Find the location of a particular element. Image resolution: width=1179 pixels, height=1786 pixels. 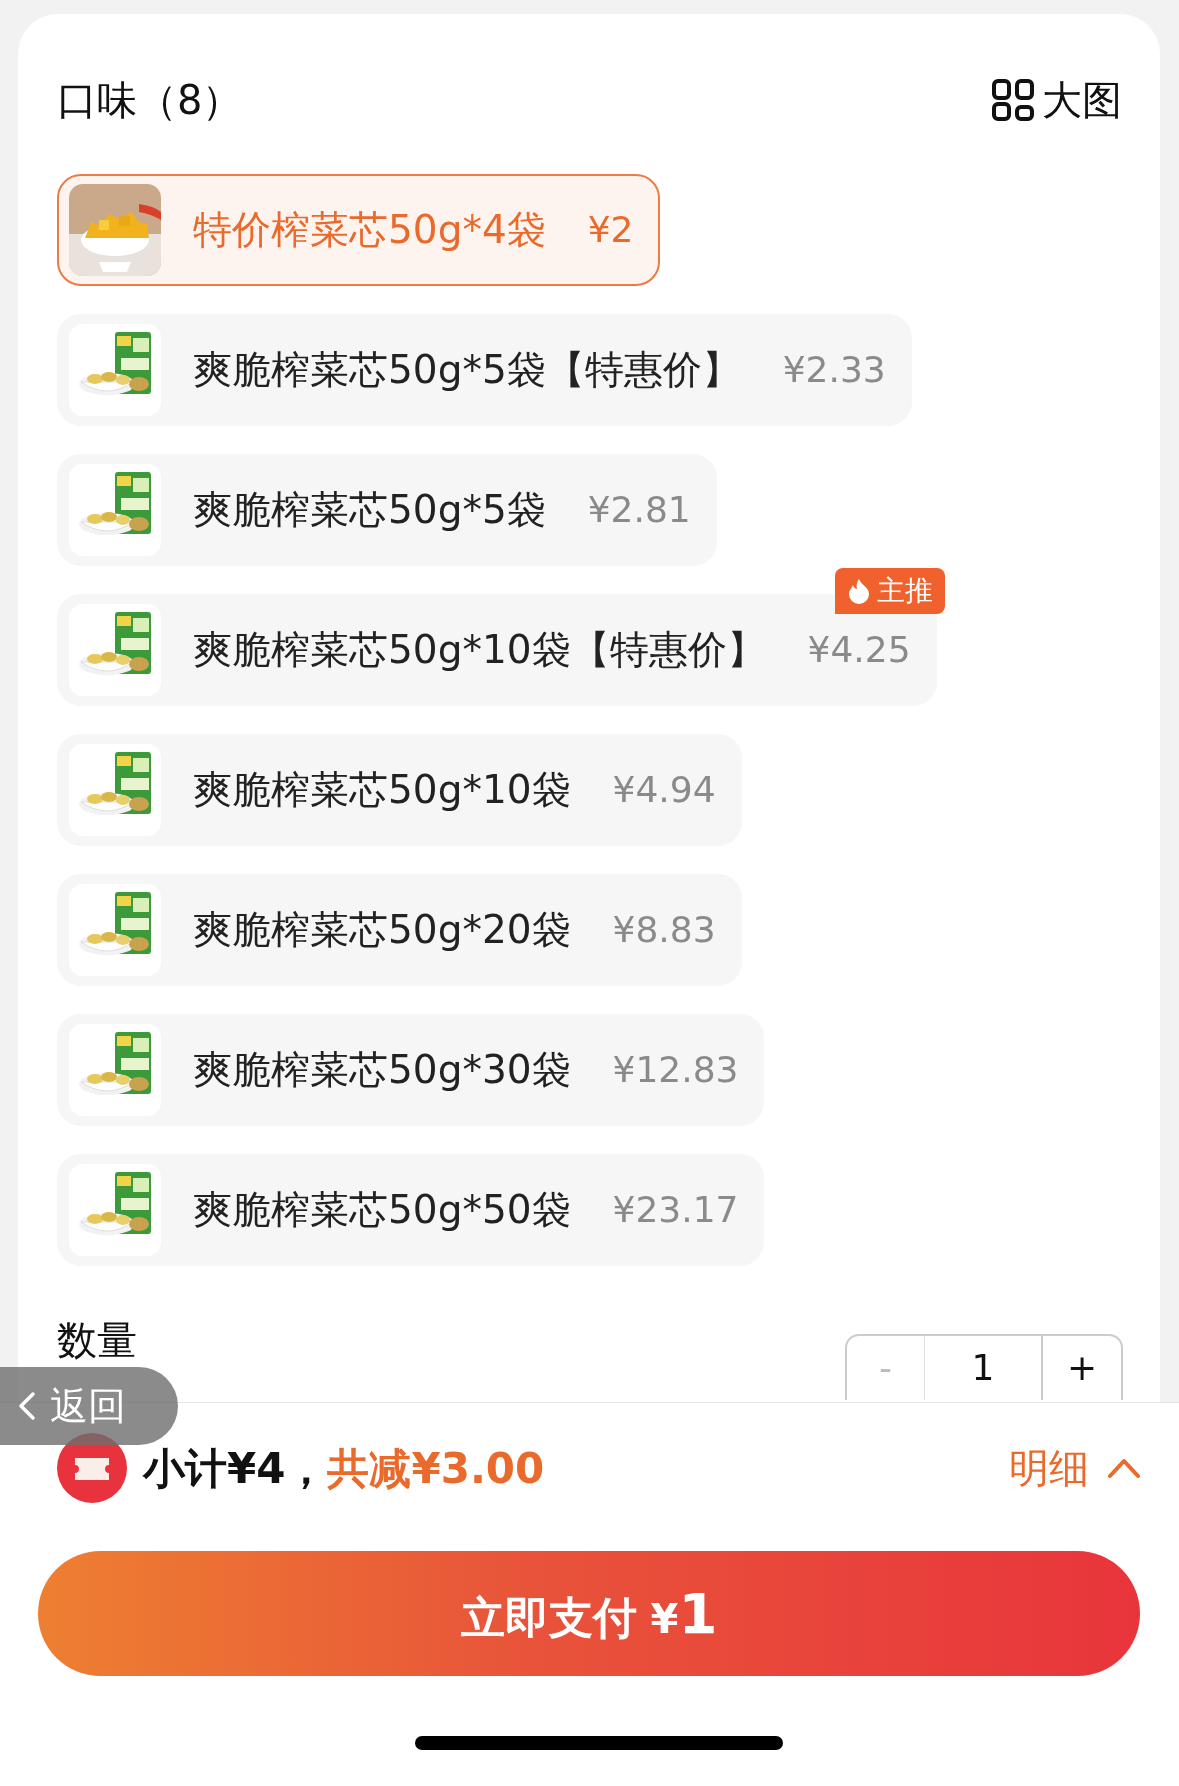

view-toggle: 大图 is located at coordinates (1057, 100).